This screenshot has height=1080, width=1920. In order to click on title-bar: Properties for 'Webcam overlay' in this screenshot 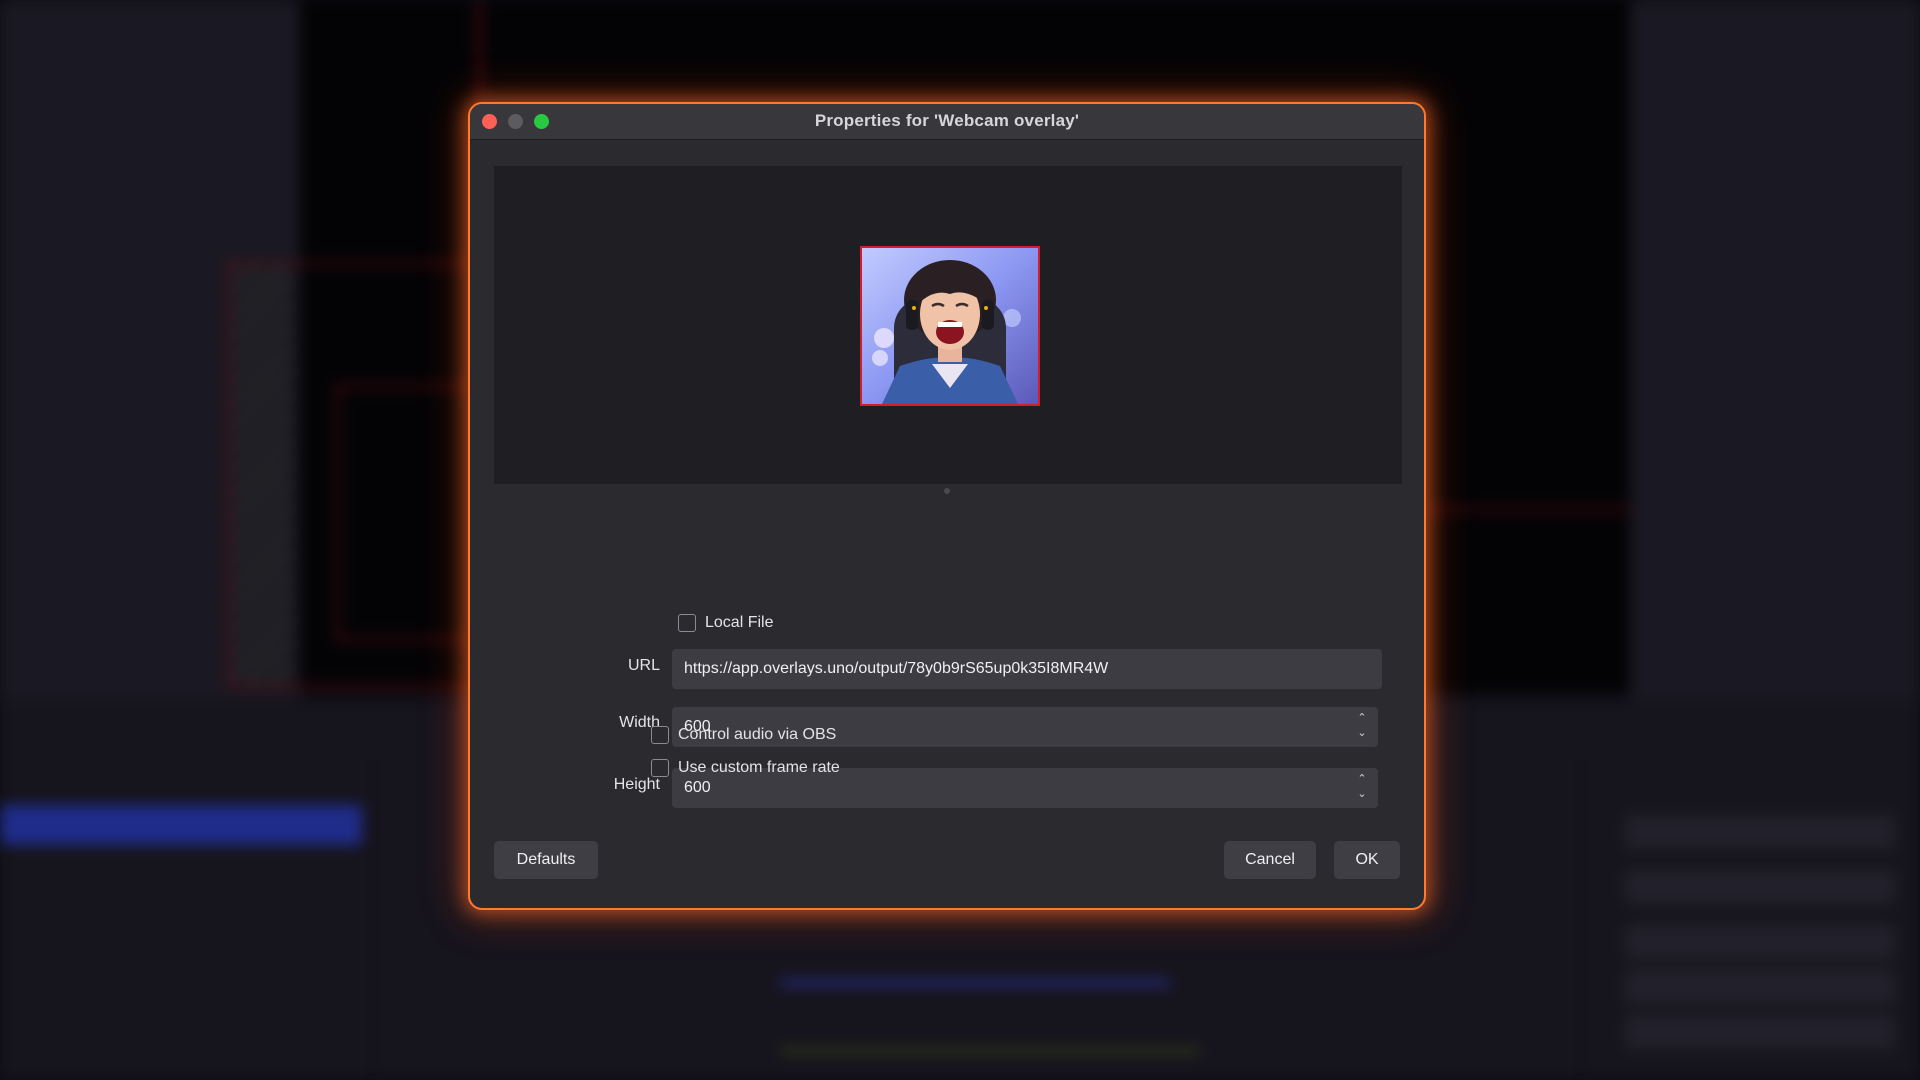, I will do `click(947, 122)`.